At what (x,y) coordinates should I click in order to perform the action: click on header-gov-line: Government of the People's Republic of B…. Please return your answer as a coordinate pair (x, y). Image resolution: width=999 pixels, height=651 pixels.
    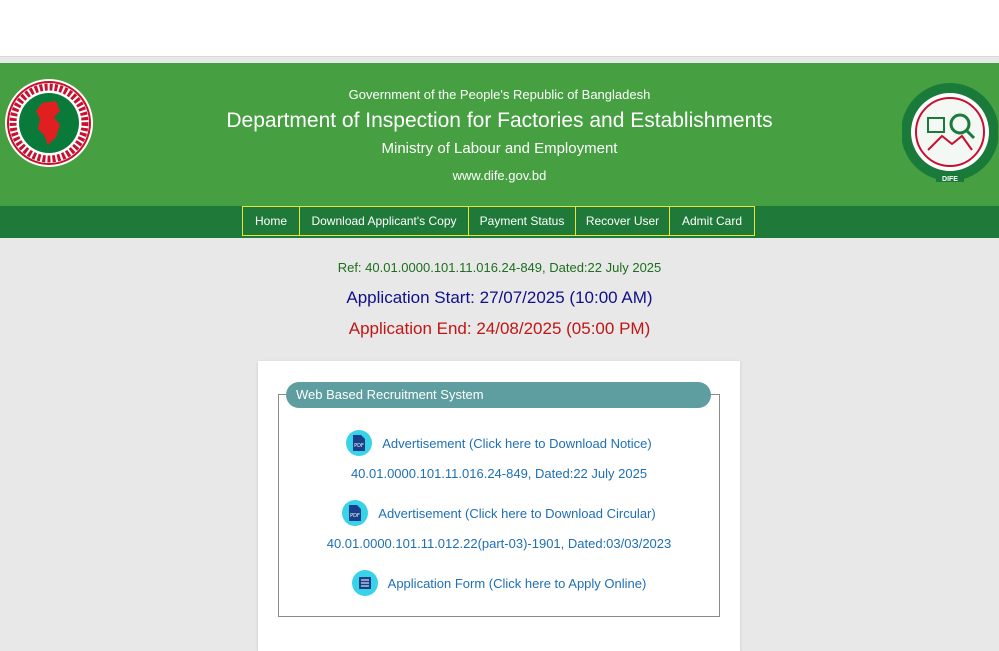
    Looking at the image, I should click on (499, 94).